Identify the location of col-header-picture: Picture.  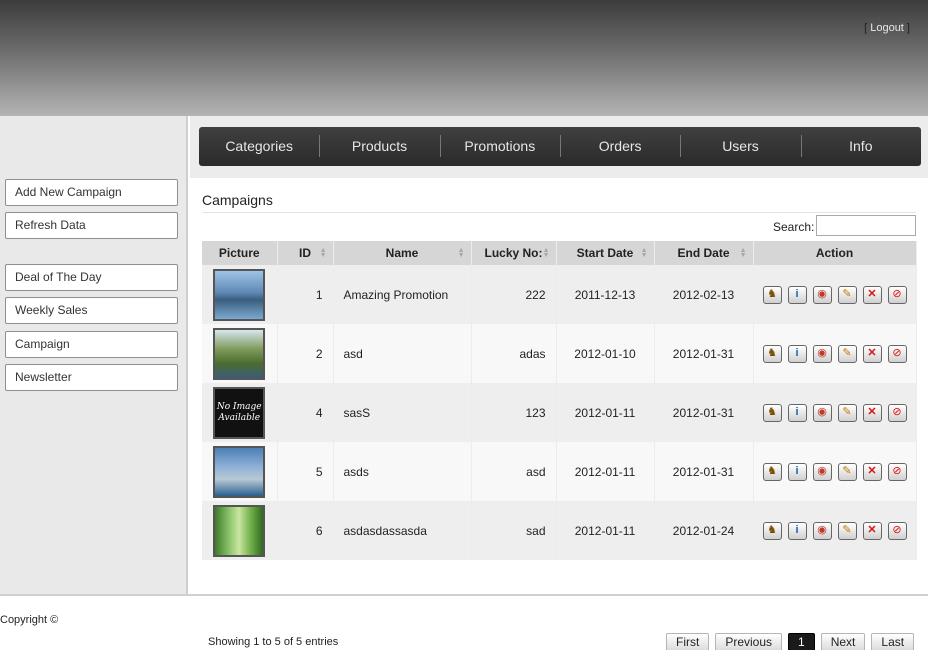
(240, 253).